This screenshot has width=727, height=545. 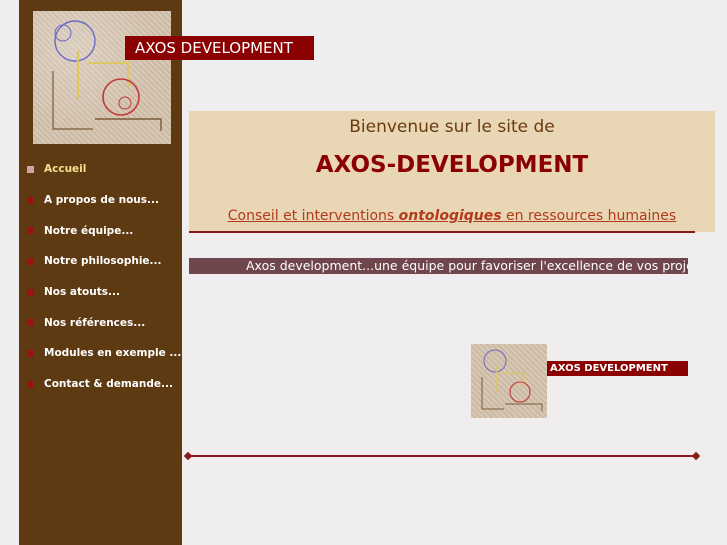 What do you see at coordinates (589, 216) in the screenshot?
I see `tagline-part: en ressources humaines` at bounding box center [589, 216].